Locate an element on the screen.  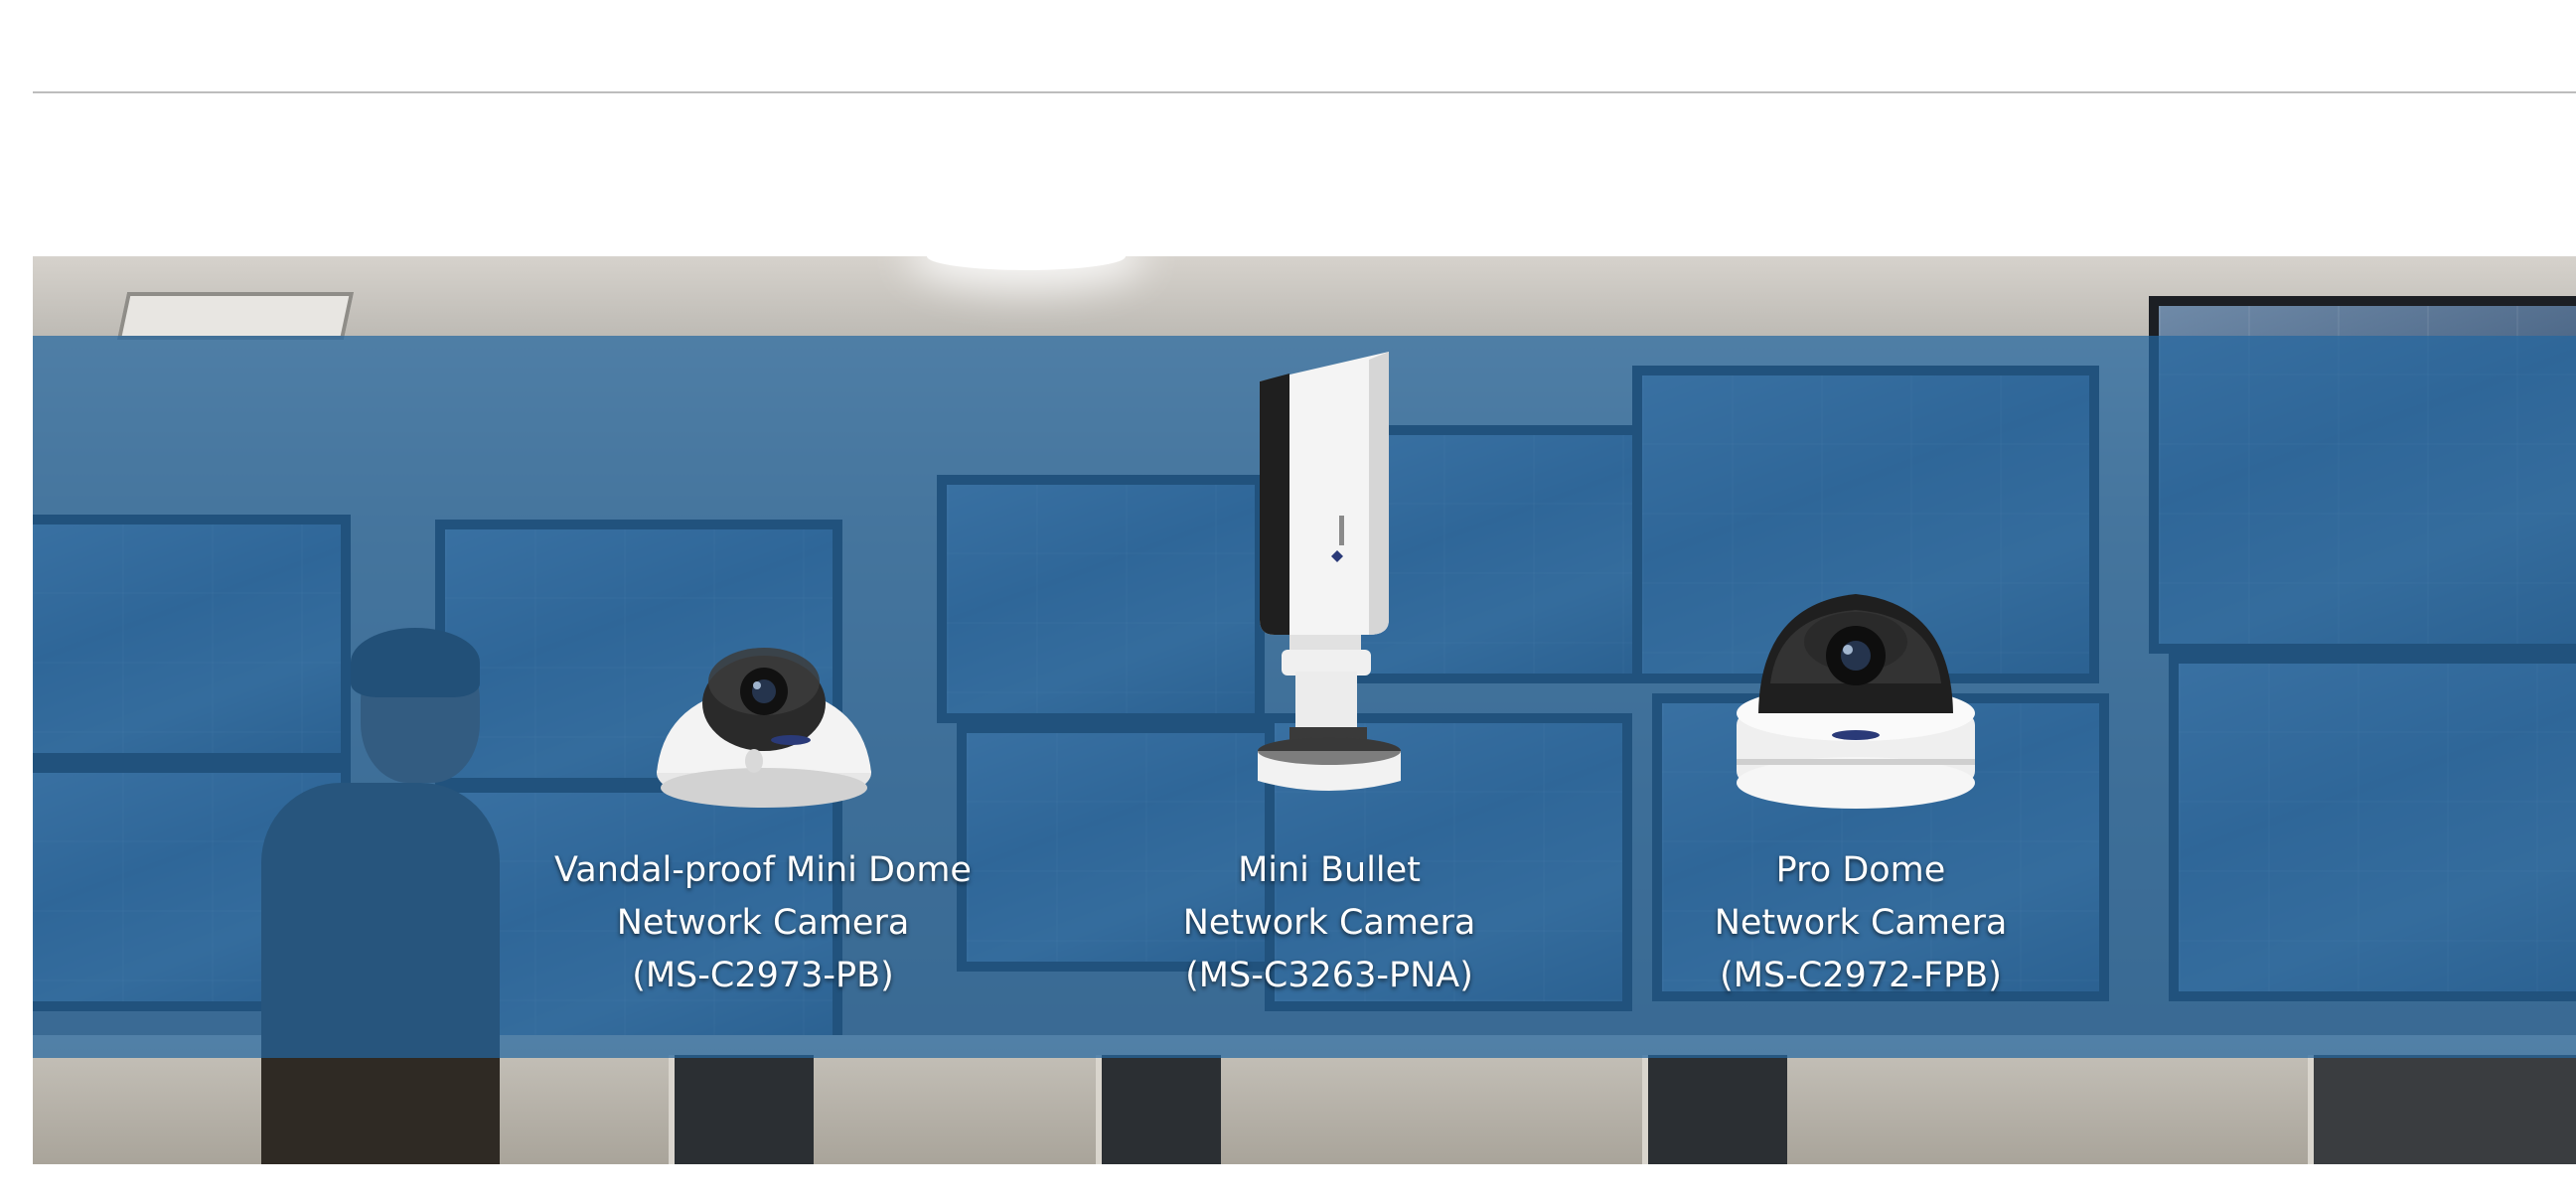
product-model: (MS-C2973-PB) is located at coordinates (763, 975).